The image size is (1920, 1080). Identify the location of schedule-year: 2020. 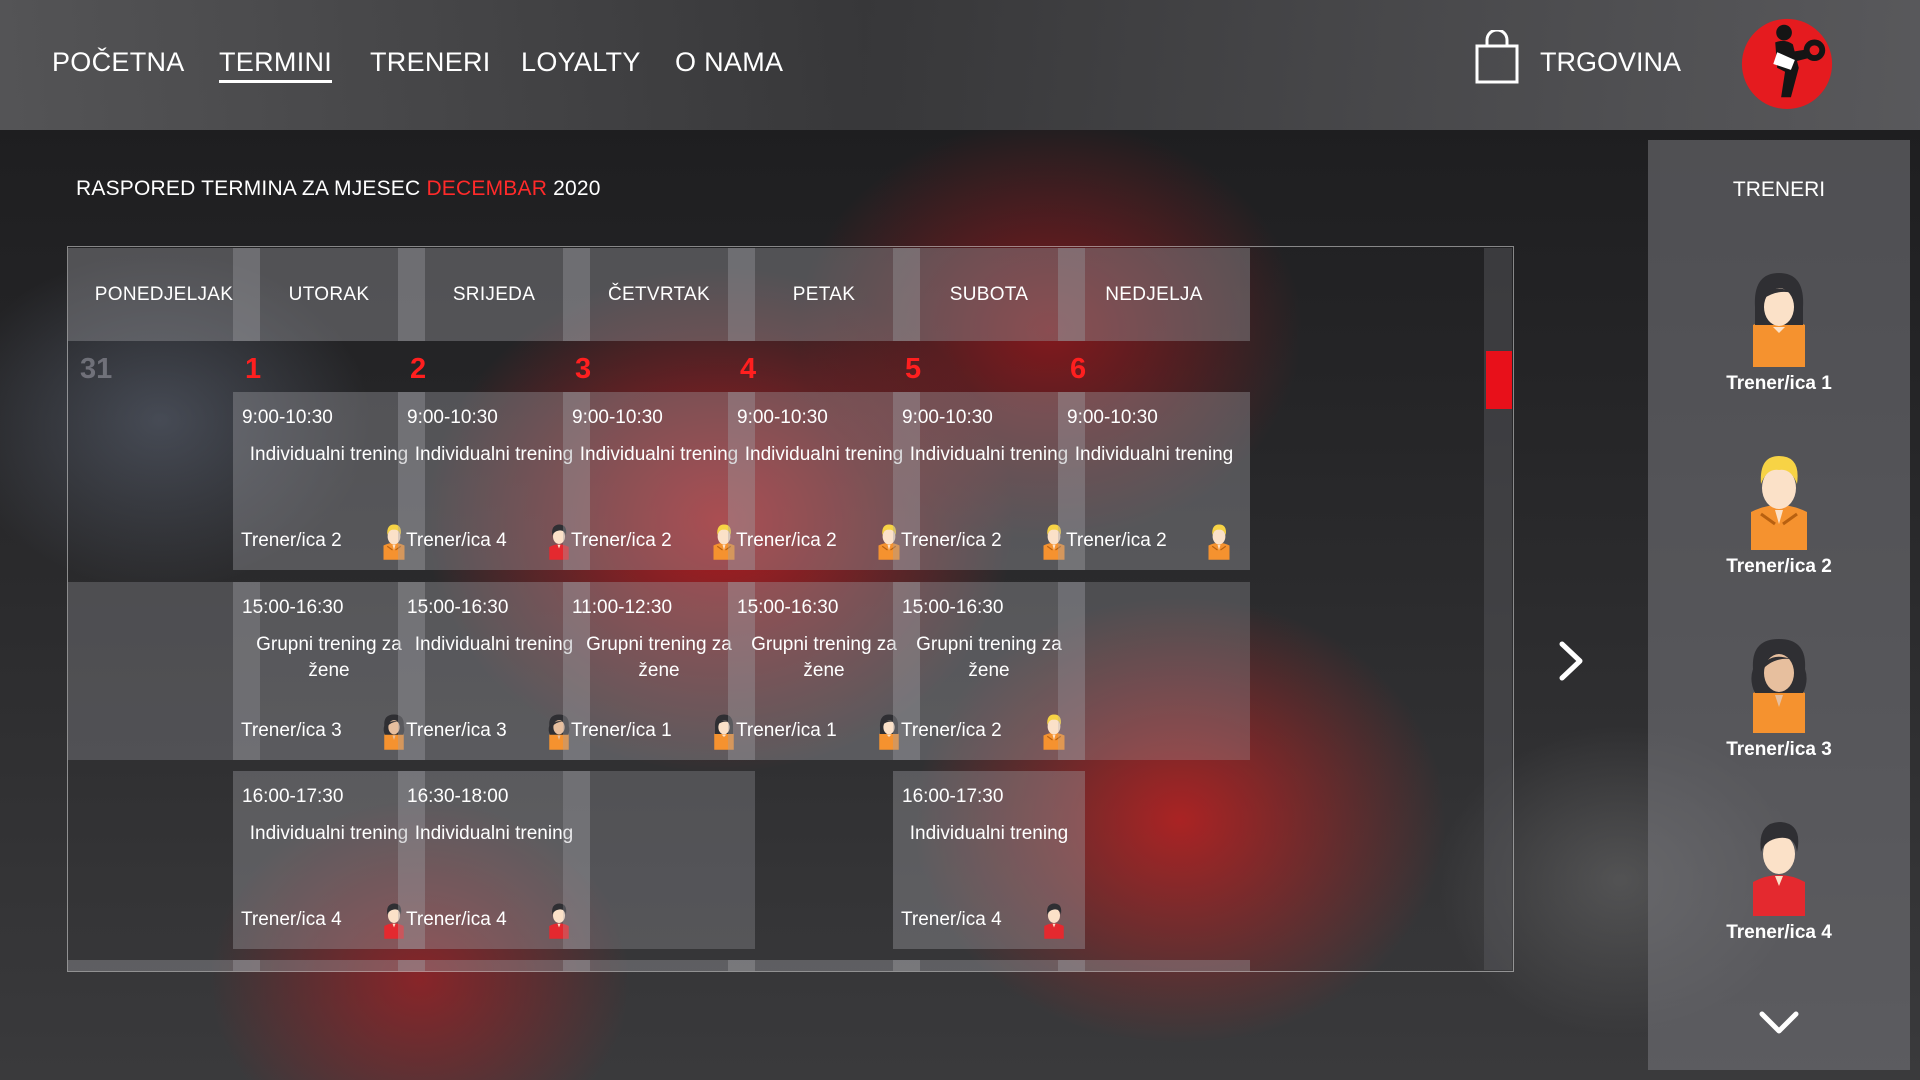
(577, 188).